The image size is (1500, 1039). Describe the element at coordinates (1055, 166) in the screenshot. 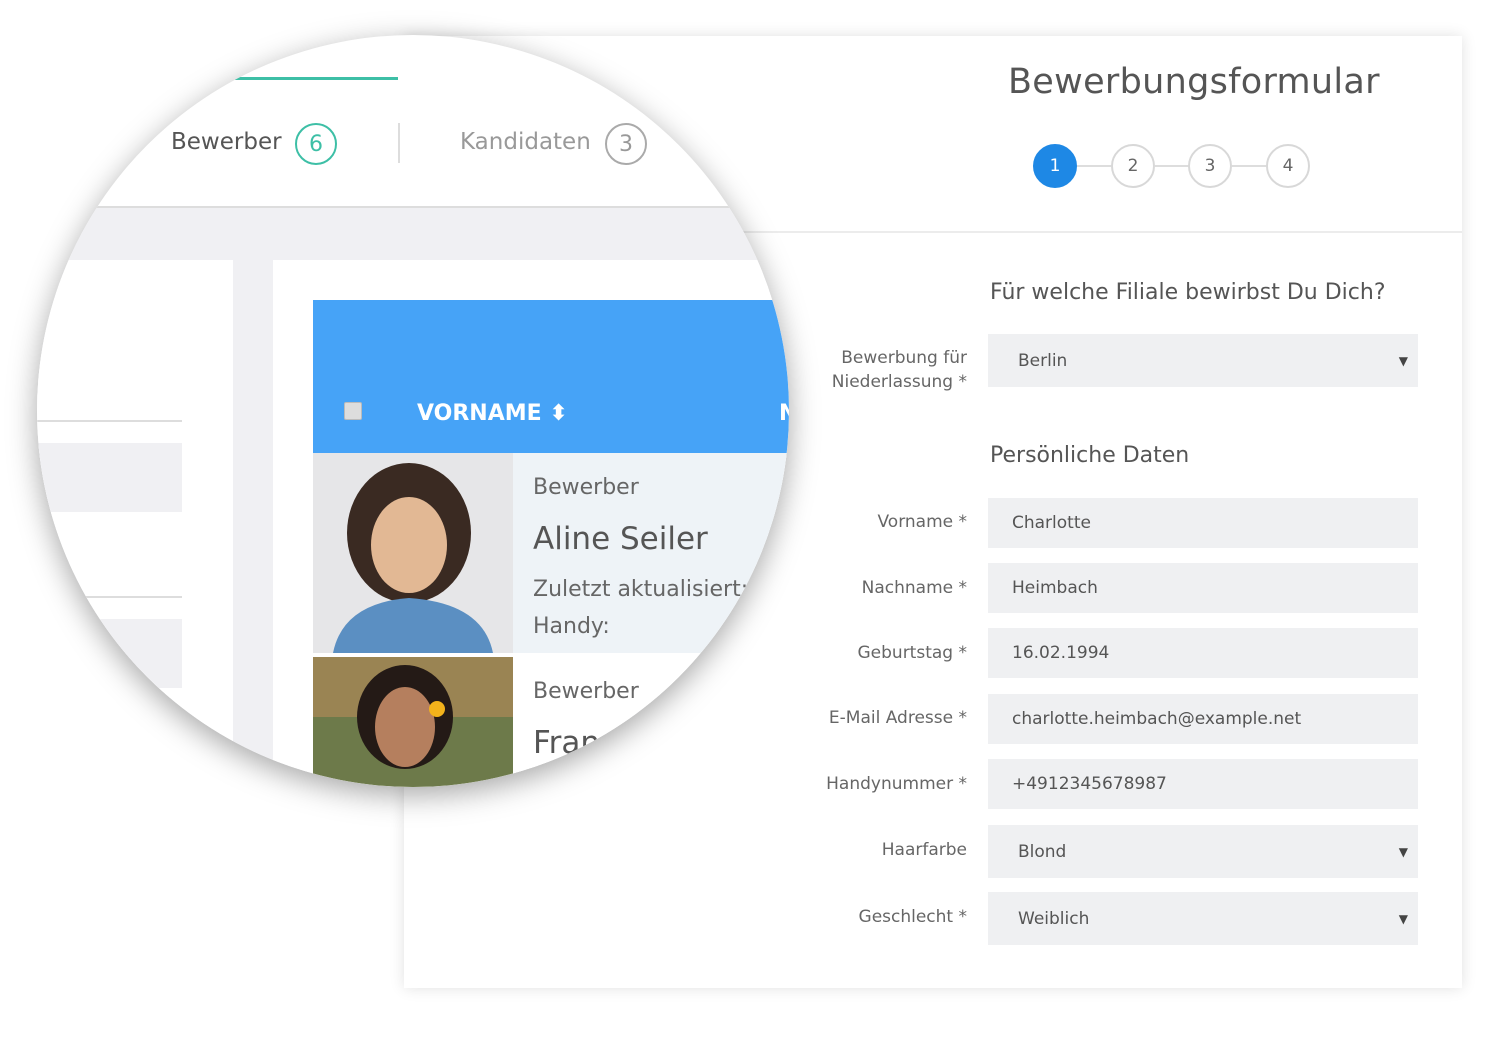

I see `step-1: 1` at that location.